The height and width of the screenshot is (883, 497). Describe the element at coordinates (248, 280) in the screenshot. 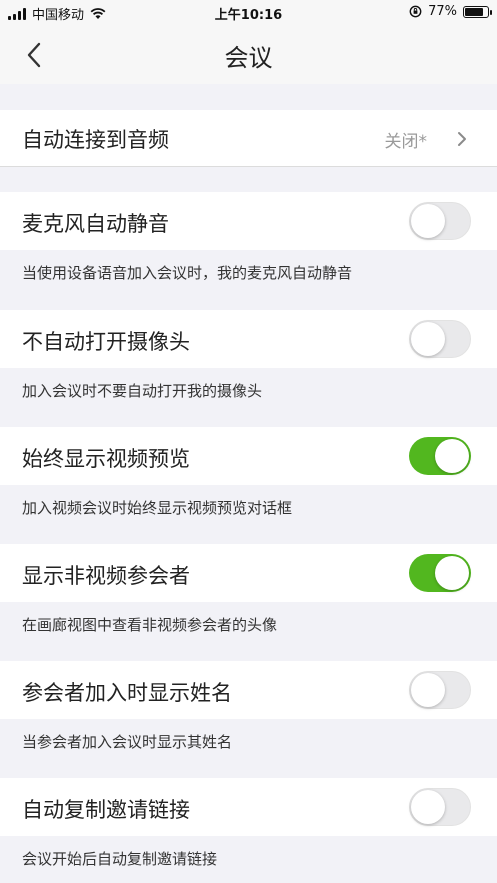

I see `setting-description: 当使用设备语音加入会议时，我的麦克风自动静音` at that location.